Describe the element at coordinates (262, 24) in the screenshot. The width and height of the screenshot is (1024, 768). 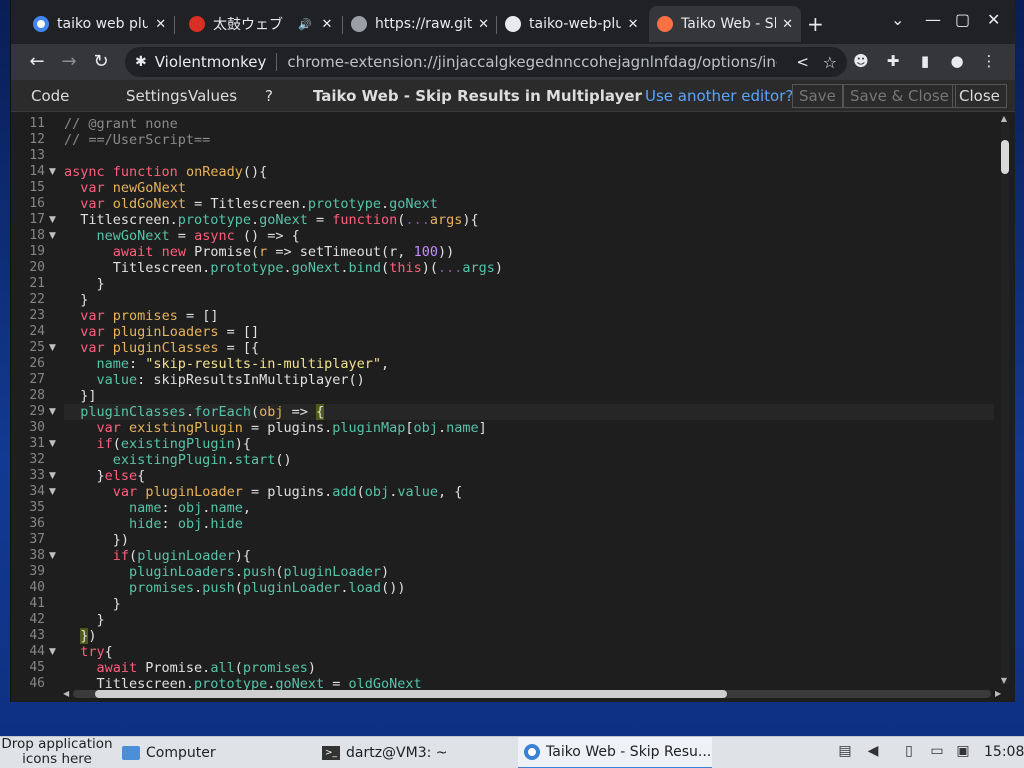
I see `browser-tab-2: 太鼓ウェブ 🔊 ✕` at that location.